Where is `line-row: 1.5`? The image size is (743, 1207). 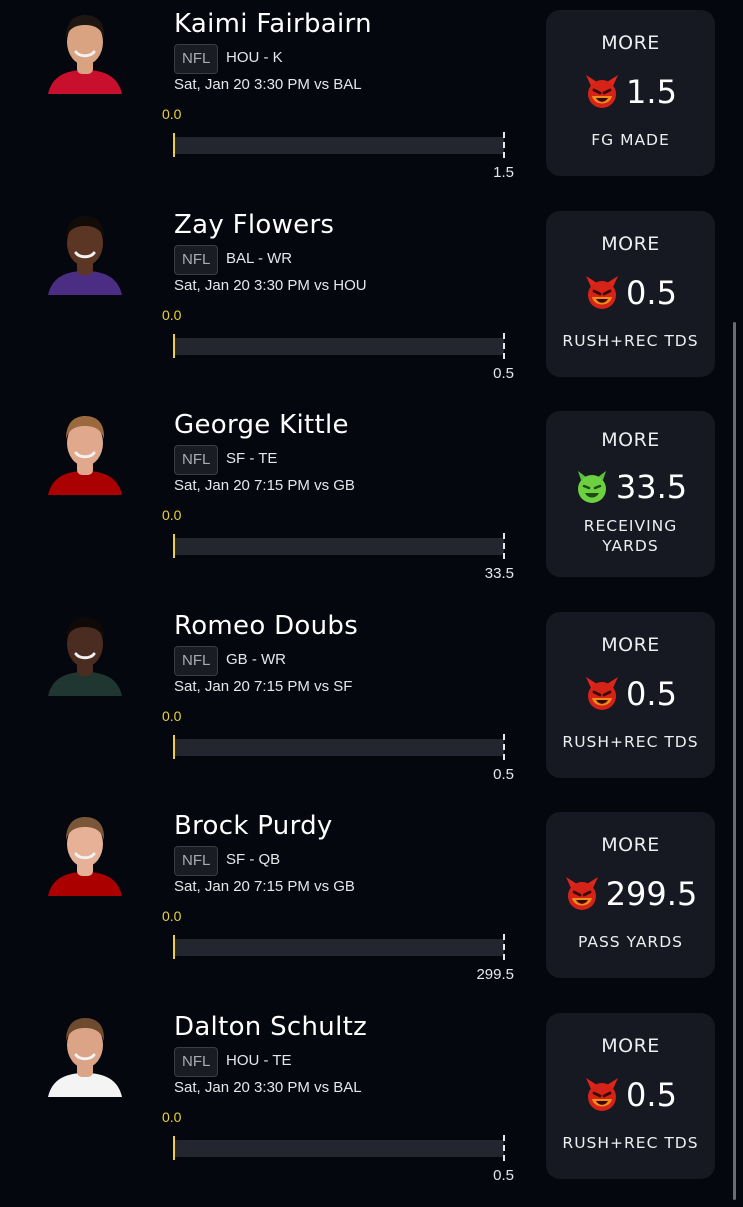 line-row: 1.5 is located at coordinates (630, 92).